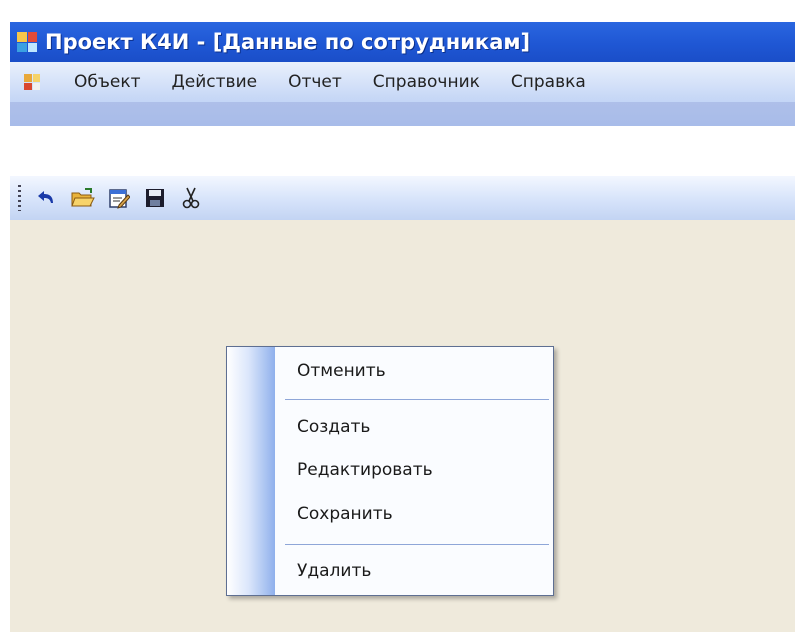 This screenshot has height=632, width=795. I want to click on window-title-bar: Проект К4И - [Данные по сотрудникам], so click(402, 42).